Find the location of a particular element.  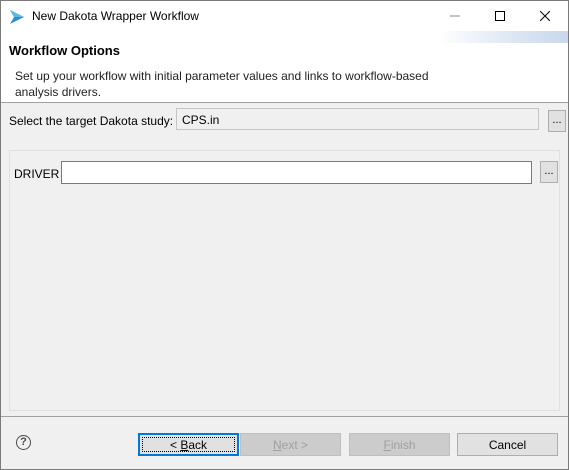

close-button is located at coordinates (544, 16).